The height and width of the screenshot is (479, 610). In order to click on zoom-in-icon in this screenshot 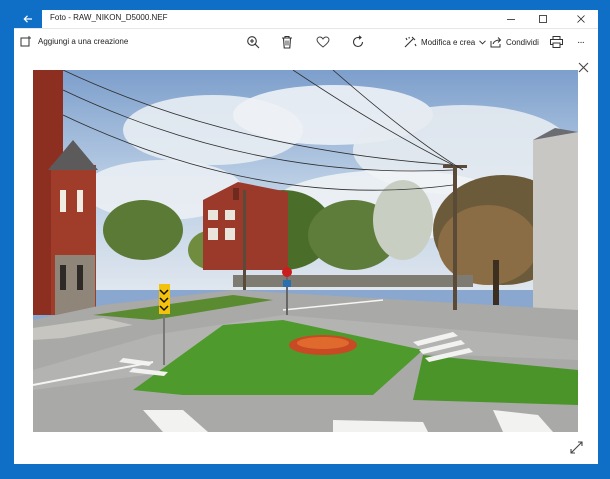, I will do `click(253, 42)`.